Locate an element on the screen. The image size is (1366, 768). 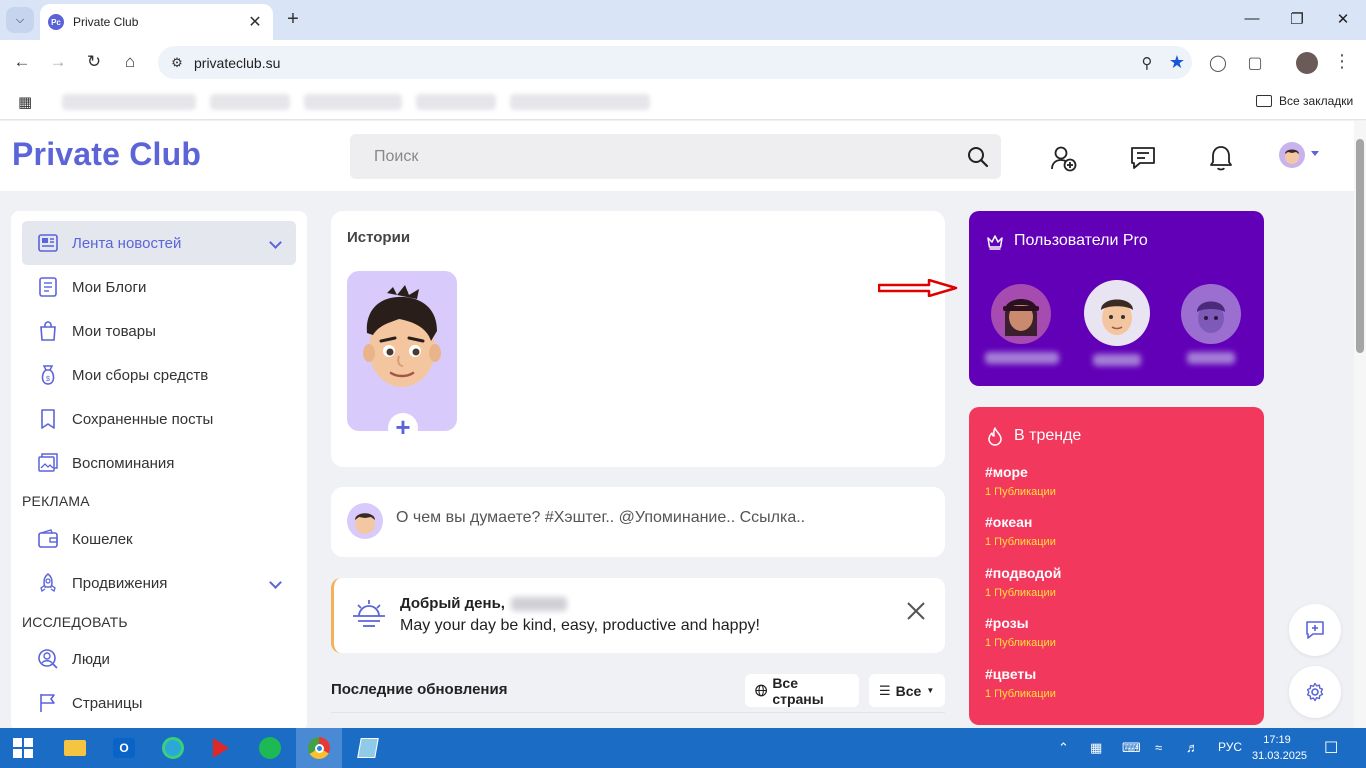
wifi-icon: ≈ is located at coordinates (1158, 747).